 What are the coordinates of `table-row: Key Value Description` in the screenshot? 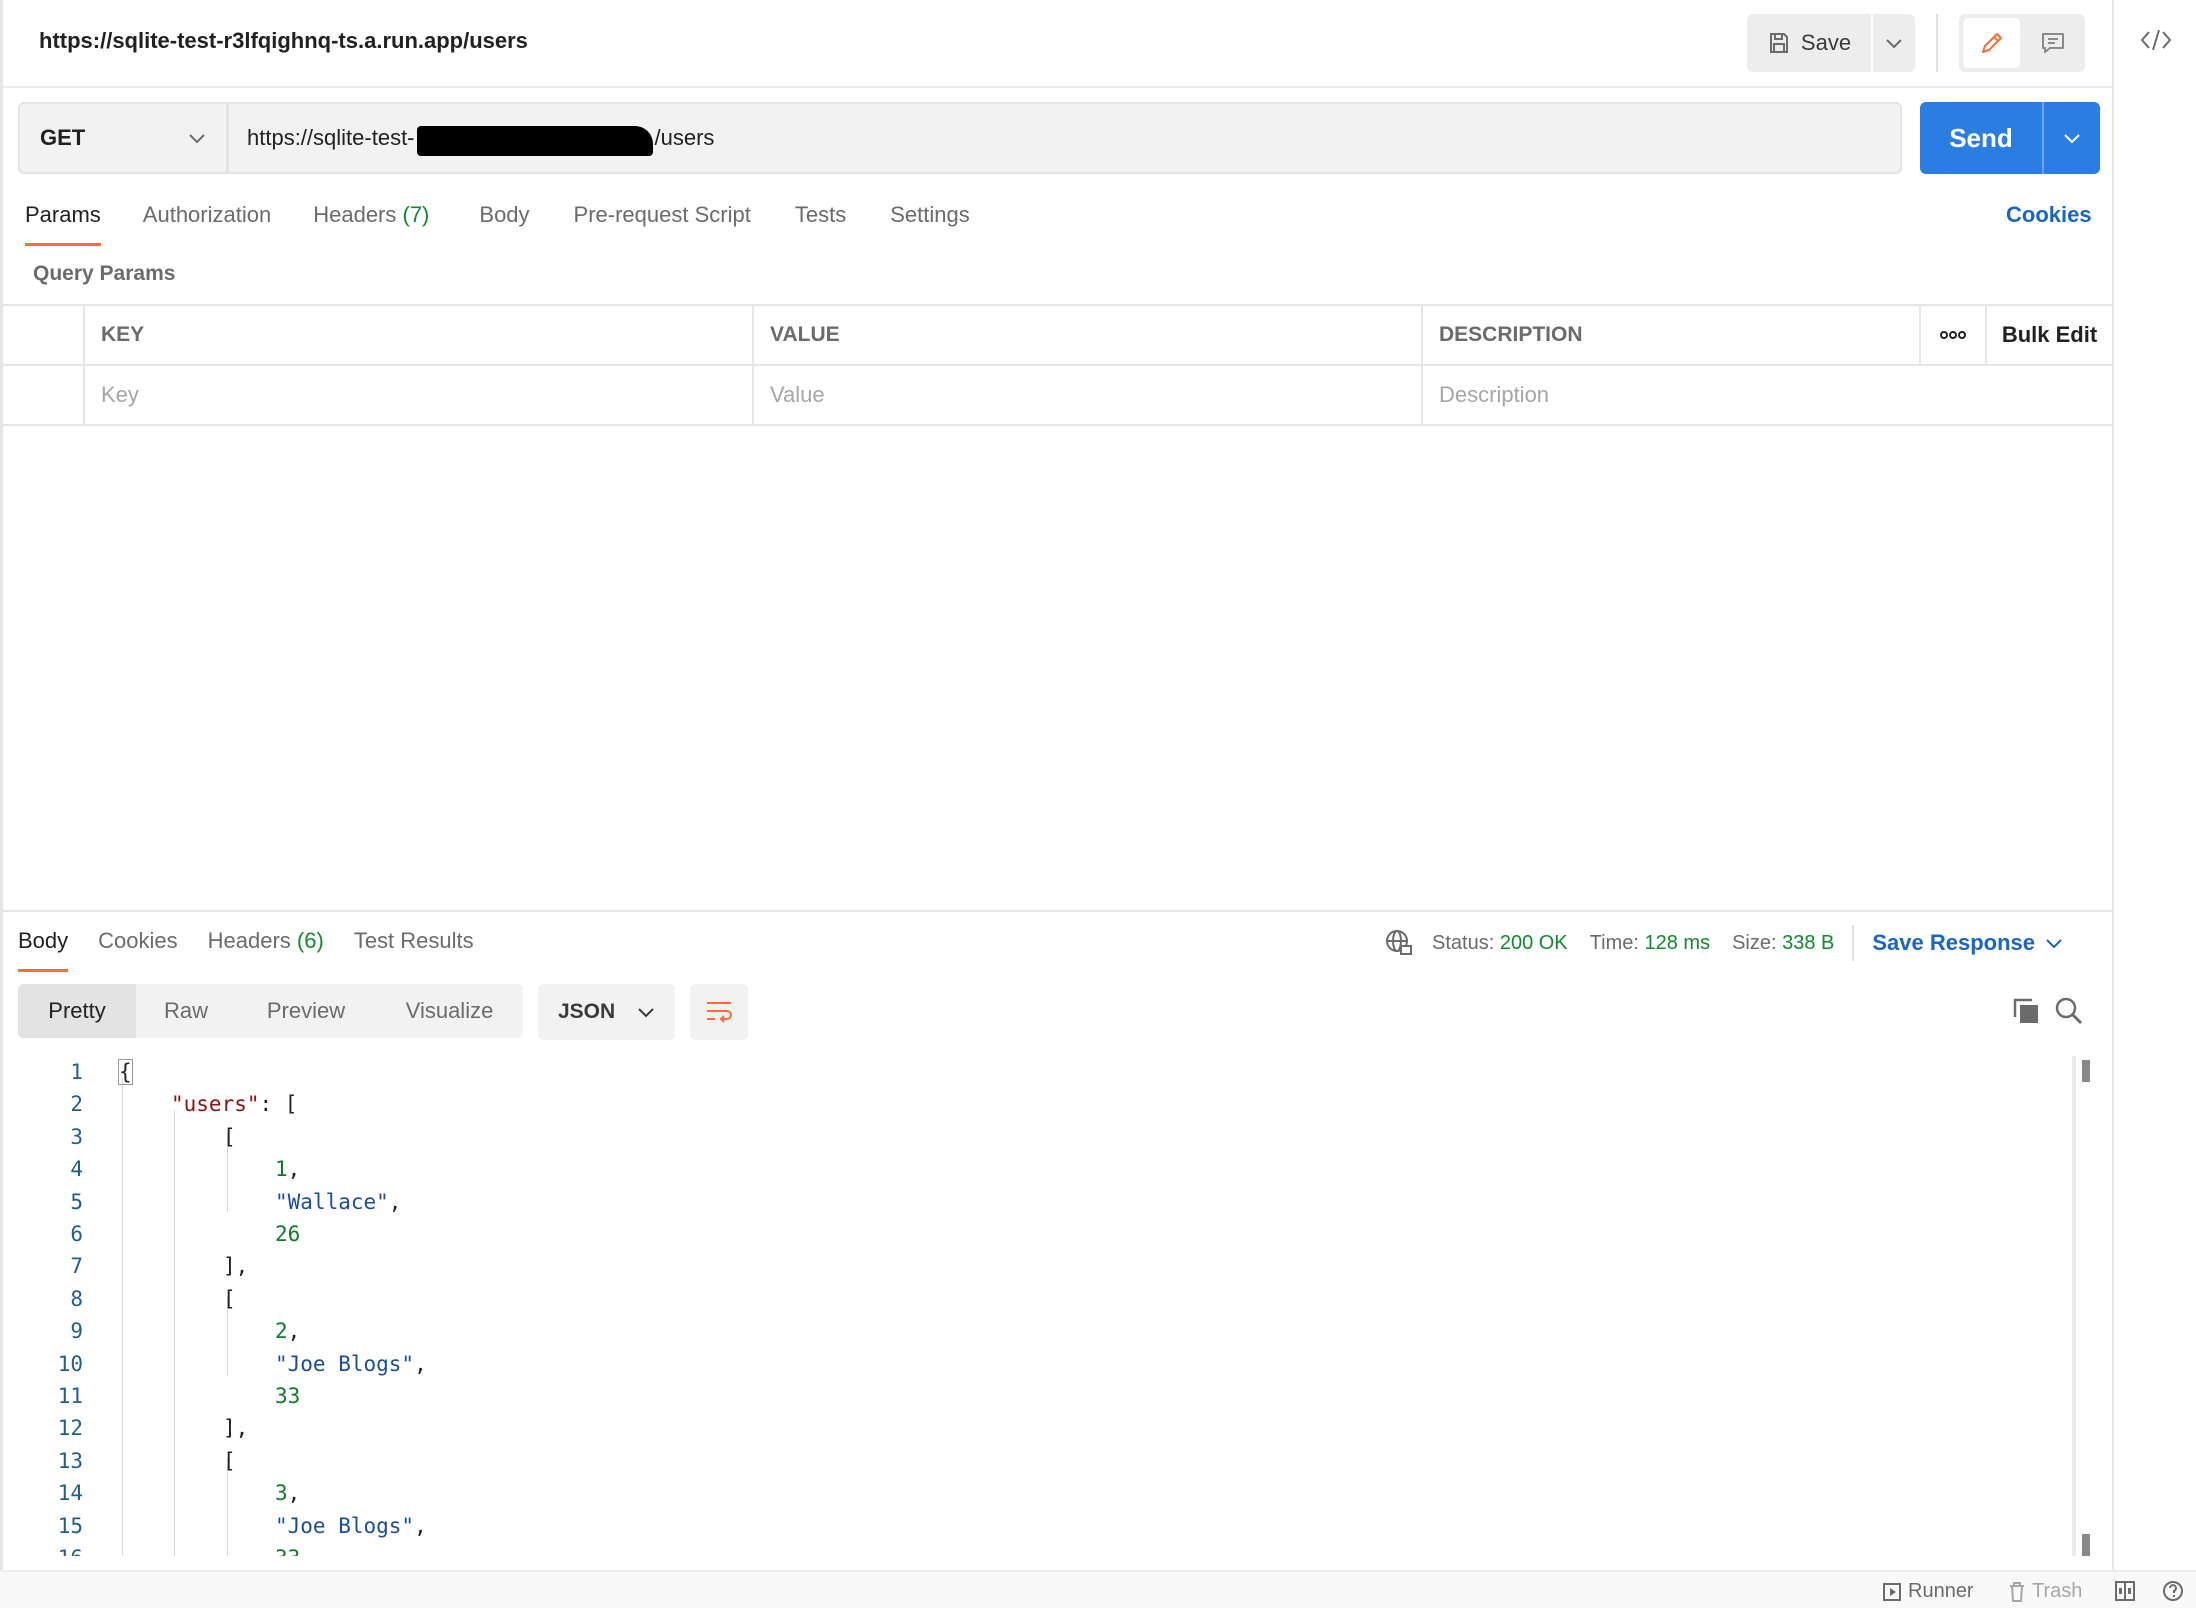 It's located at (1057, 396).